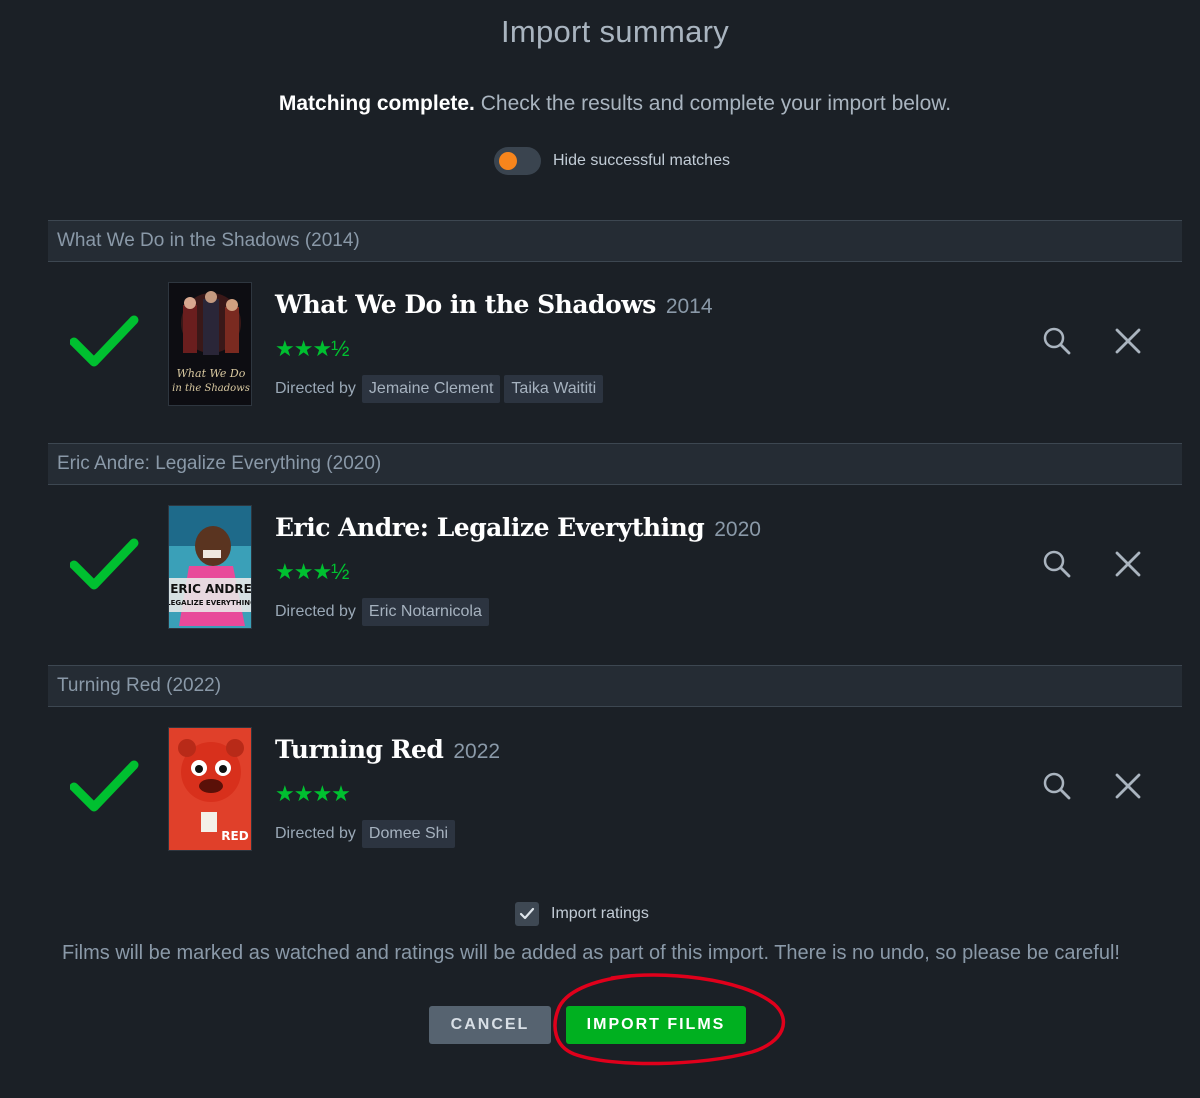 The height and width of the screenshot is (1098, 1200). What do you see at coordinates (211, 388) in the screenshot?
I see `svg-text: in the Shadows` at bounding box center [211, 388].